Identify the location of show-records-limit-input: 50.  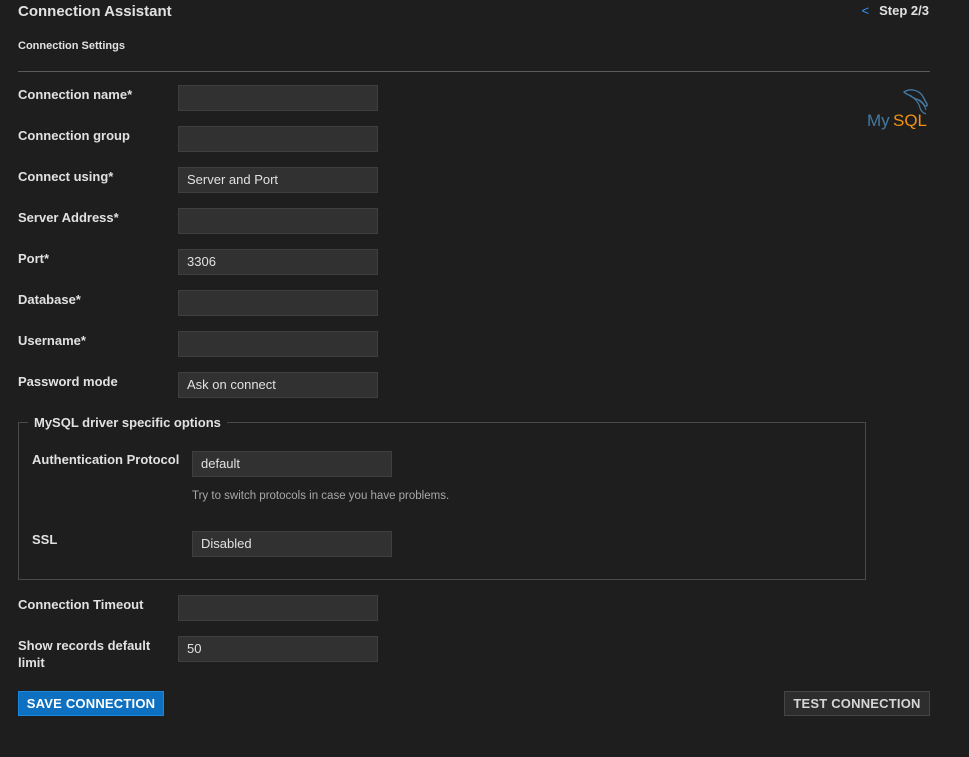
(278, 649).